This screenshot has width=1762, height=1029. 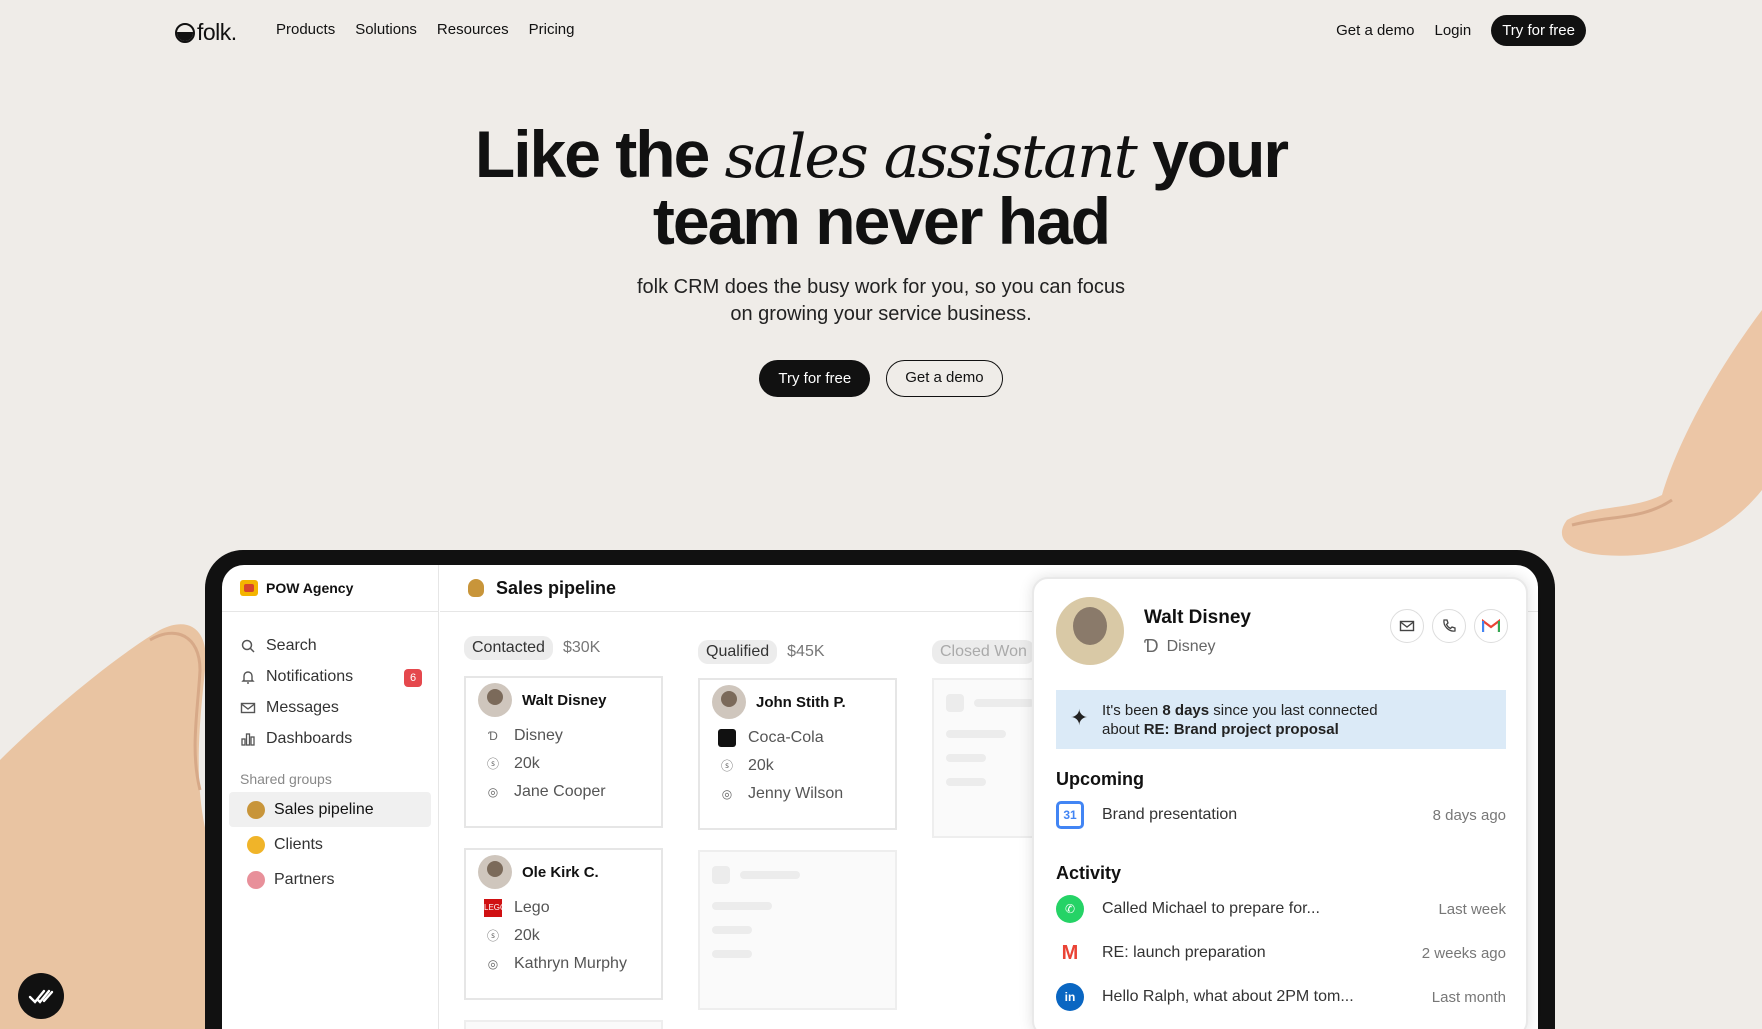 I want to click on folk-logo: folk., so click(x=206, y=32).